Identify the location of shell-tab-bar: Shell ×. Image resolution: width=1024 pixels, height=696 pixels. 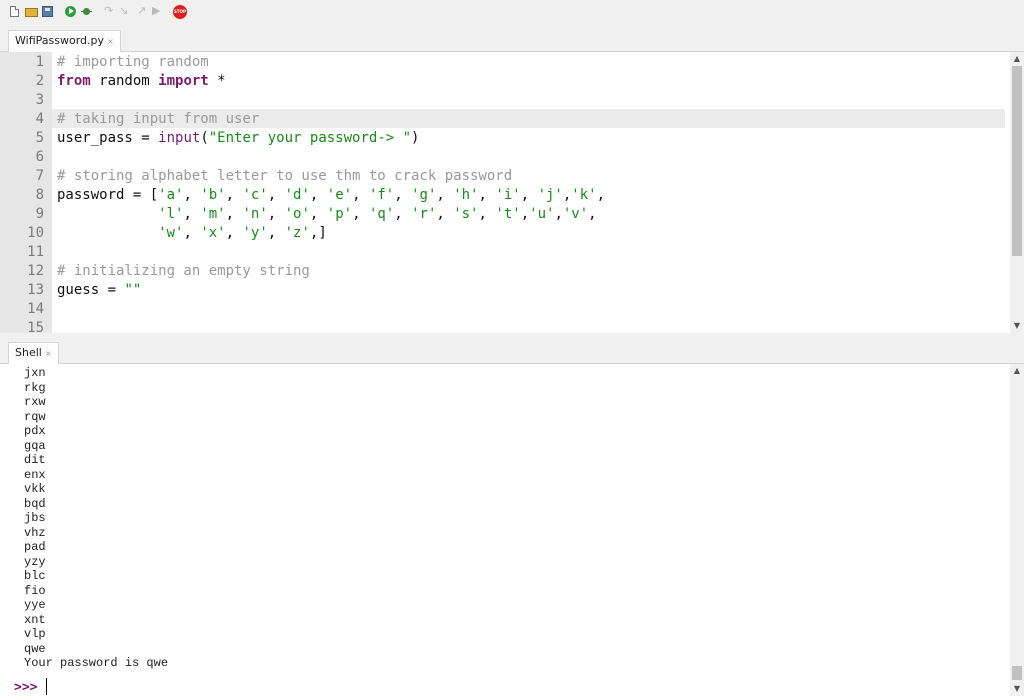
(512, 352).